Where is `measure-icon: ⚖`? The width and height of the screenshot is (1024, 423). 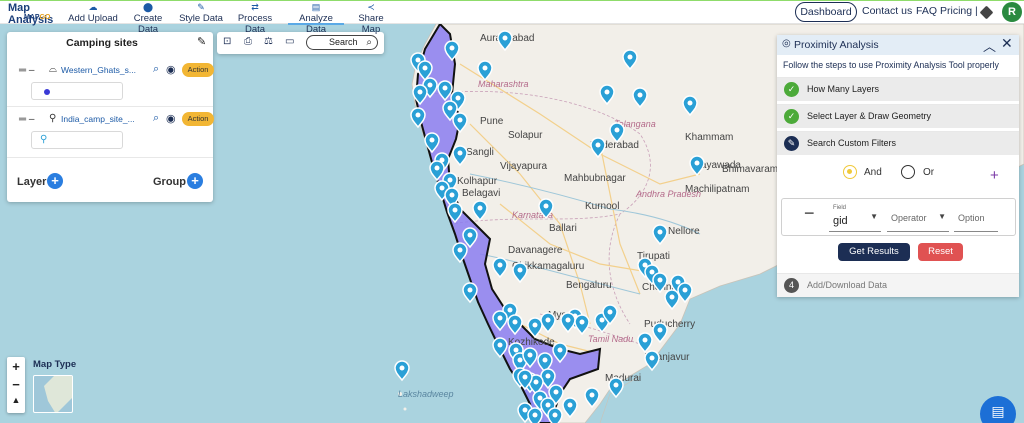 measure-icon: ⚖ is located at coordinates (268, 41).